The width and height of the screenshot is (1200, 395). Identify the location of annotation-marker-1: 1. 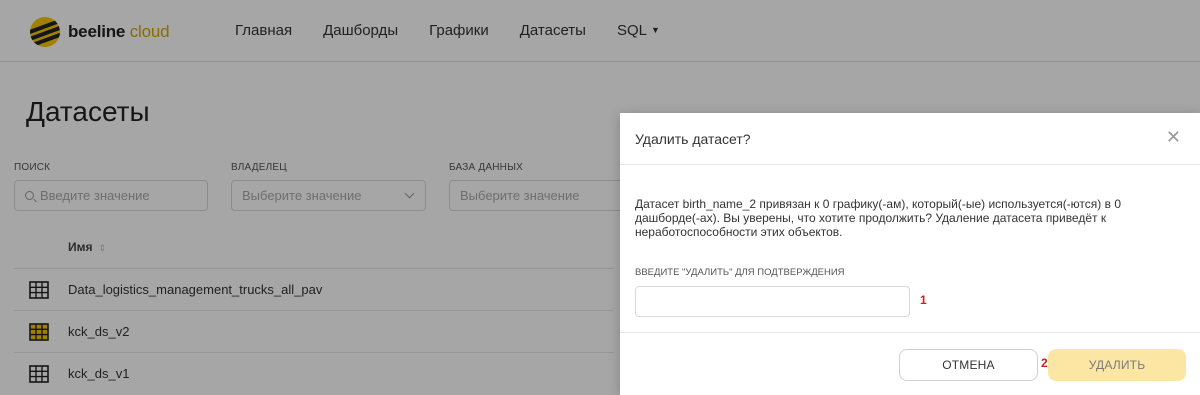
(923, 300).